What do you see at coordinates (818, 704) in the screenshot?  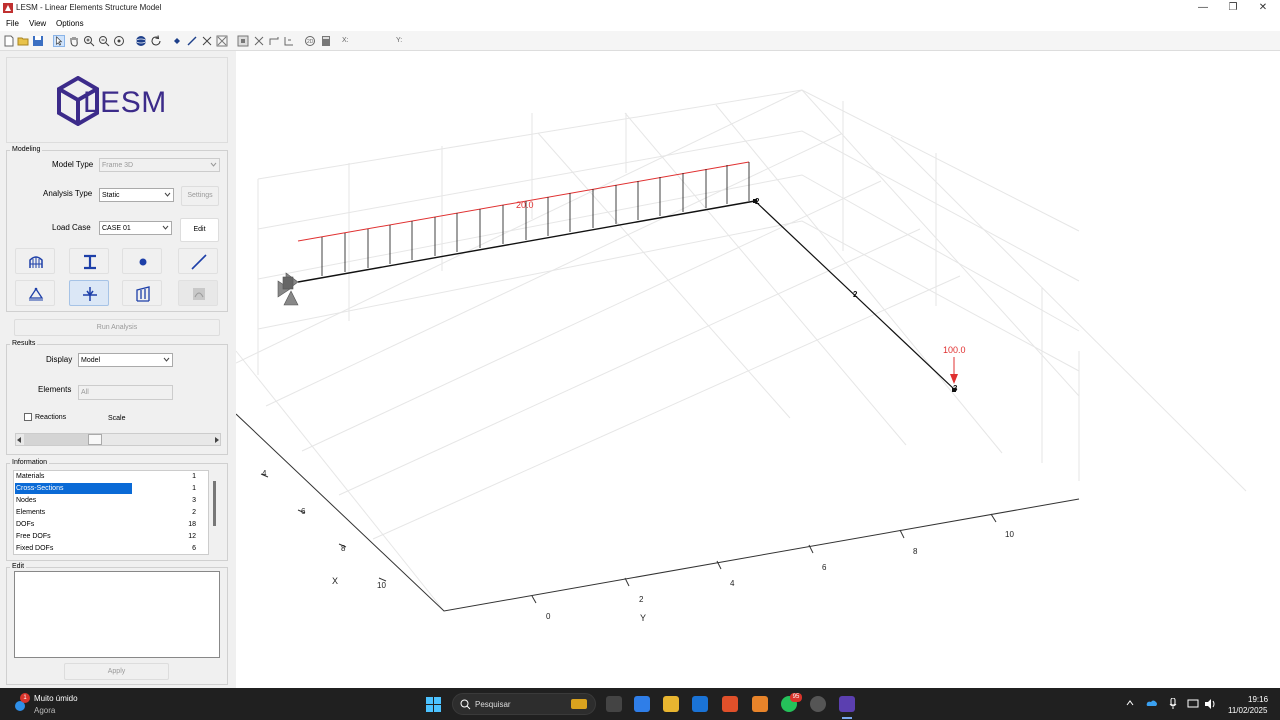 I see `clock-app-icon` at bounding box center [818, 704].